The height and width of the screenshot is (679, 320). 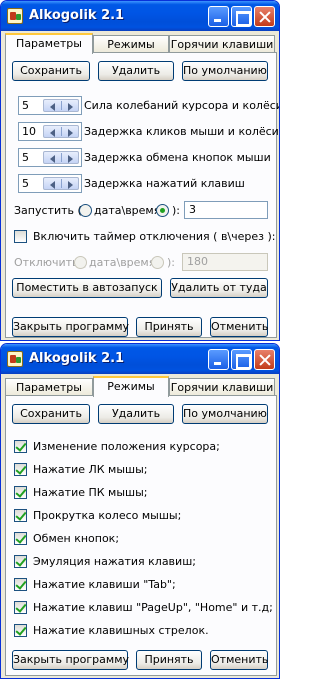 I want to click on spinner-label: Сила колебаний курсора и колёсика, so click(x=182, y=105).